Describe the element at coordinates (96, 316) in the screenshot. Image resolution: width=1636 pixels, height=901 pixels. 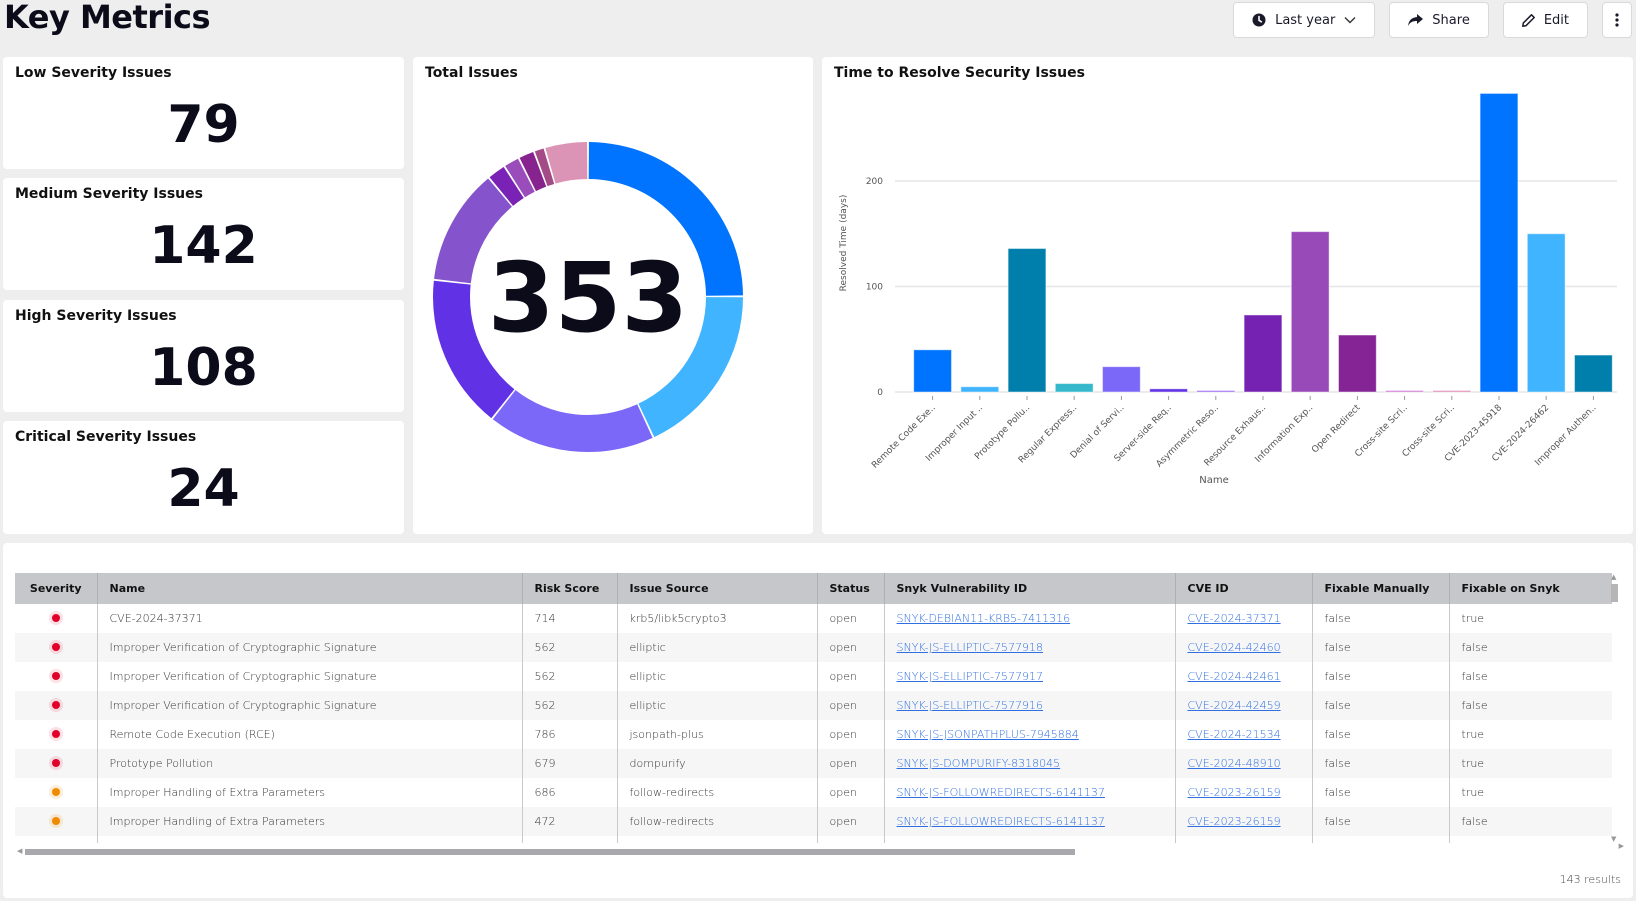
I see `metric-label: High Severity Issues` at that location.